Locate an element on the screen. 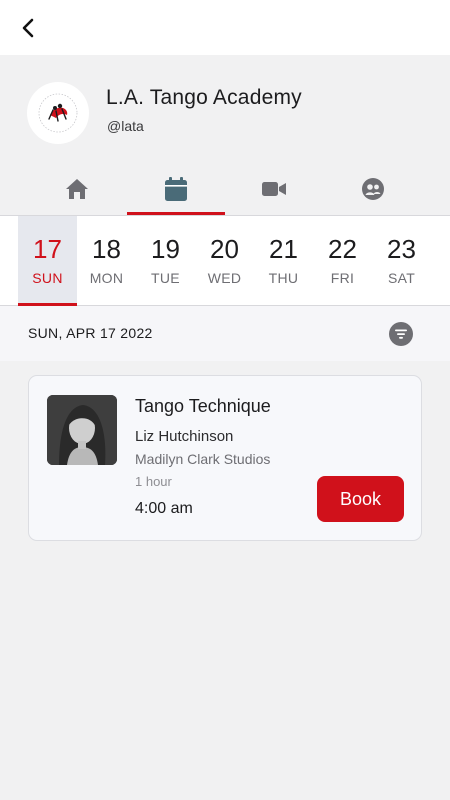 The height and width of the screenshot is (800, 450). day-tue: 19 TUE is located at coordinates (165, 261).